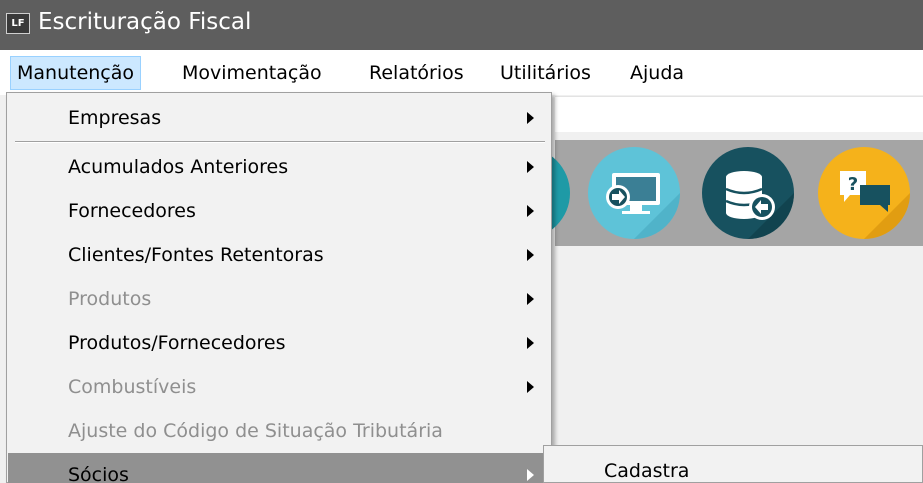 Image resolution: width=923 pixels, height=483 pixels. What do you see at coordinates (646, 470) in the screenshot?
I see `submenu-item-cadastra: Cadastra` at bounding box center [646, 470].